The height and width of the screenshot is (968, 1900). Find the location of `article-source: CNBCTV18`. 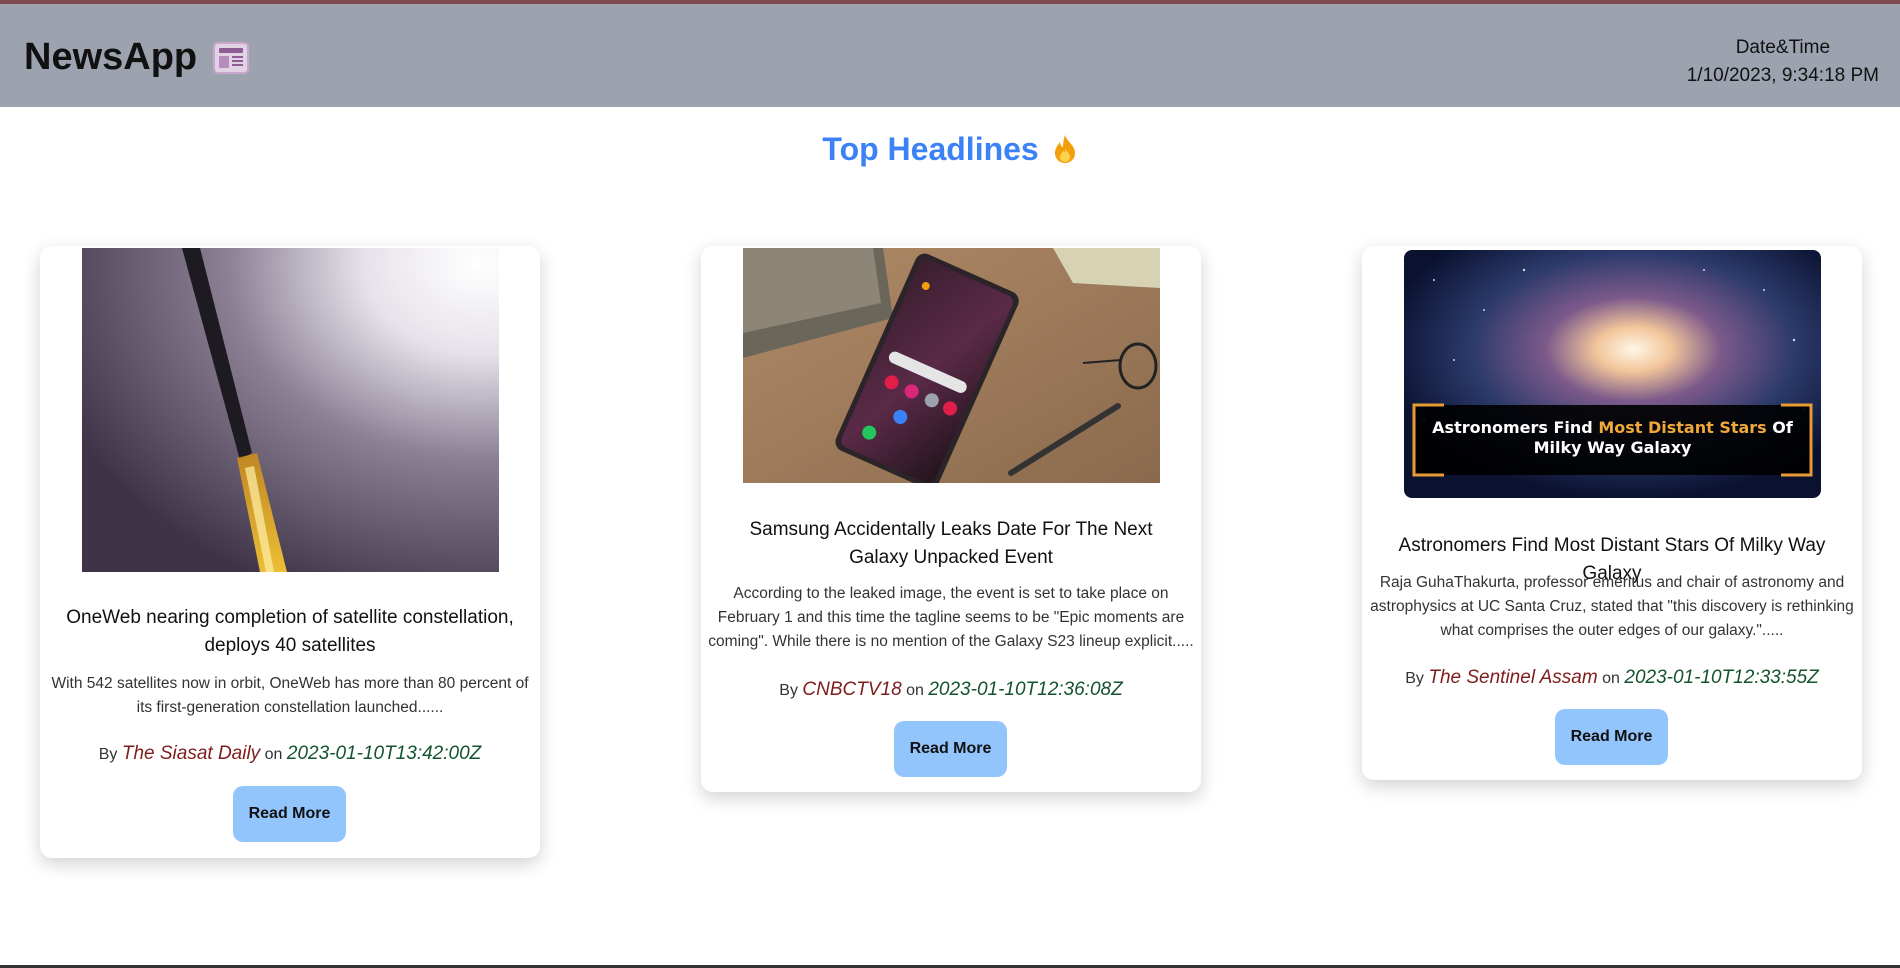

article-source: CNBCTV18 is located at coordinates (852, 689).